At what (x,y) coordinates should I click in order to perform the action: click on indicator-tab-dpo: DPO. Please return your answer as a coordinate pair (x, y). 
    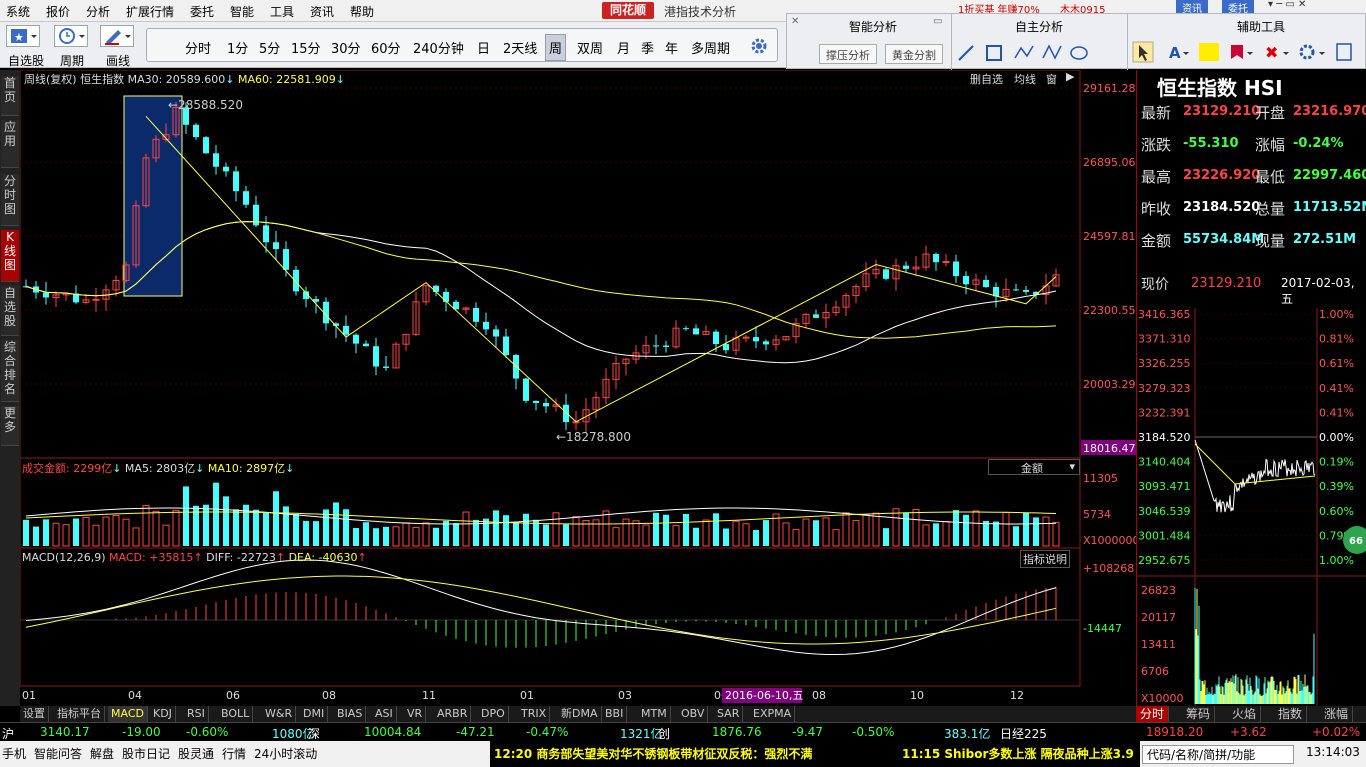
    Looking at the image, I should click on (493, 714).